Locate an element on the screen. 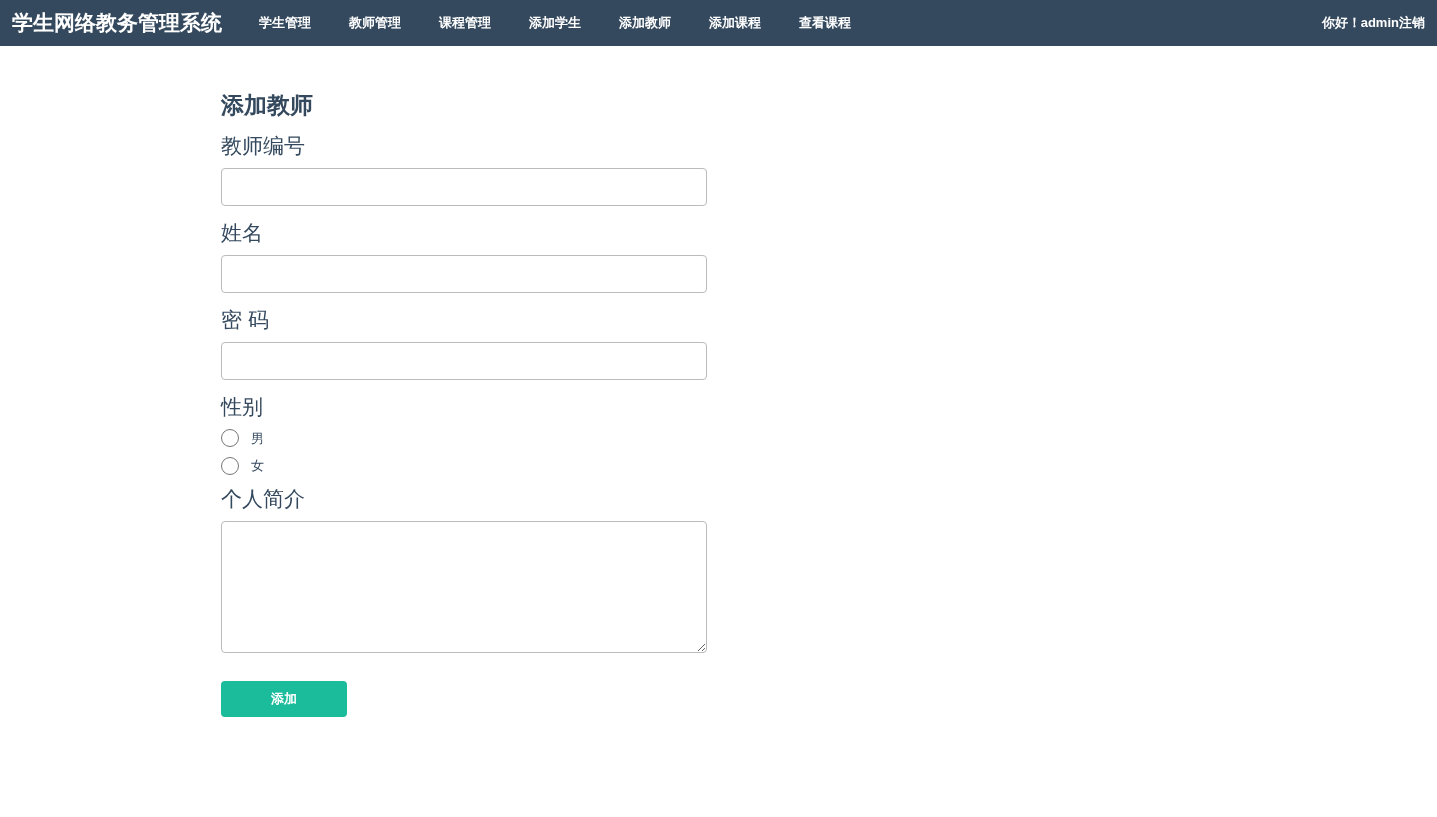 Image resolution: width=1437 pixels, height=817 pixels. textarea-field is located at coordinates (464, 586).